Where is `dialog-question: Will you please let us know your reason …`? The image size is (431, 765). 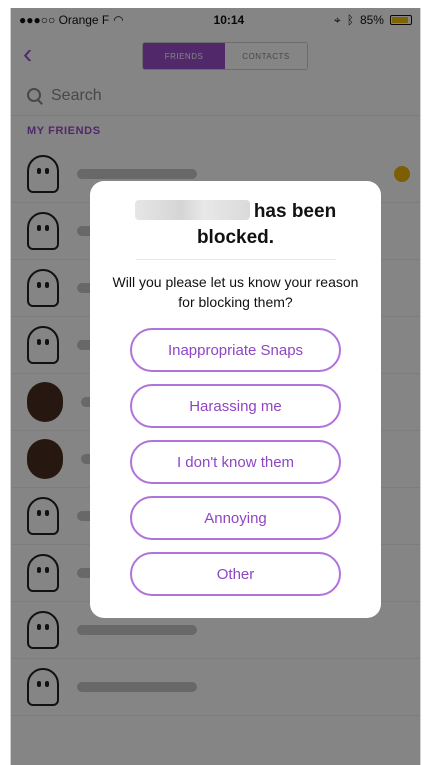
dialog-question: Will you please let us know your reason … is located at coordinates (235, 292).